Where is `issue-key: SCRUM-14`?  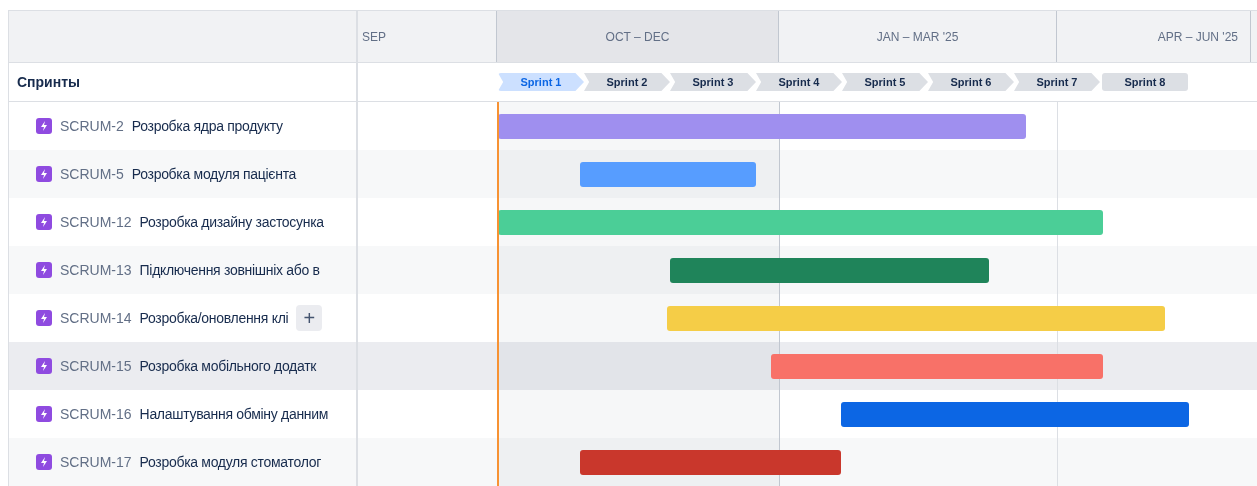
issue-key: SCRUM-14 is located at coordinates (96, 318).